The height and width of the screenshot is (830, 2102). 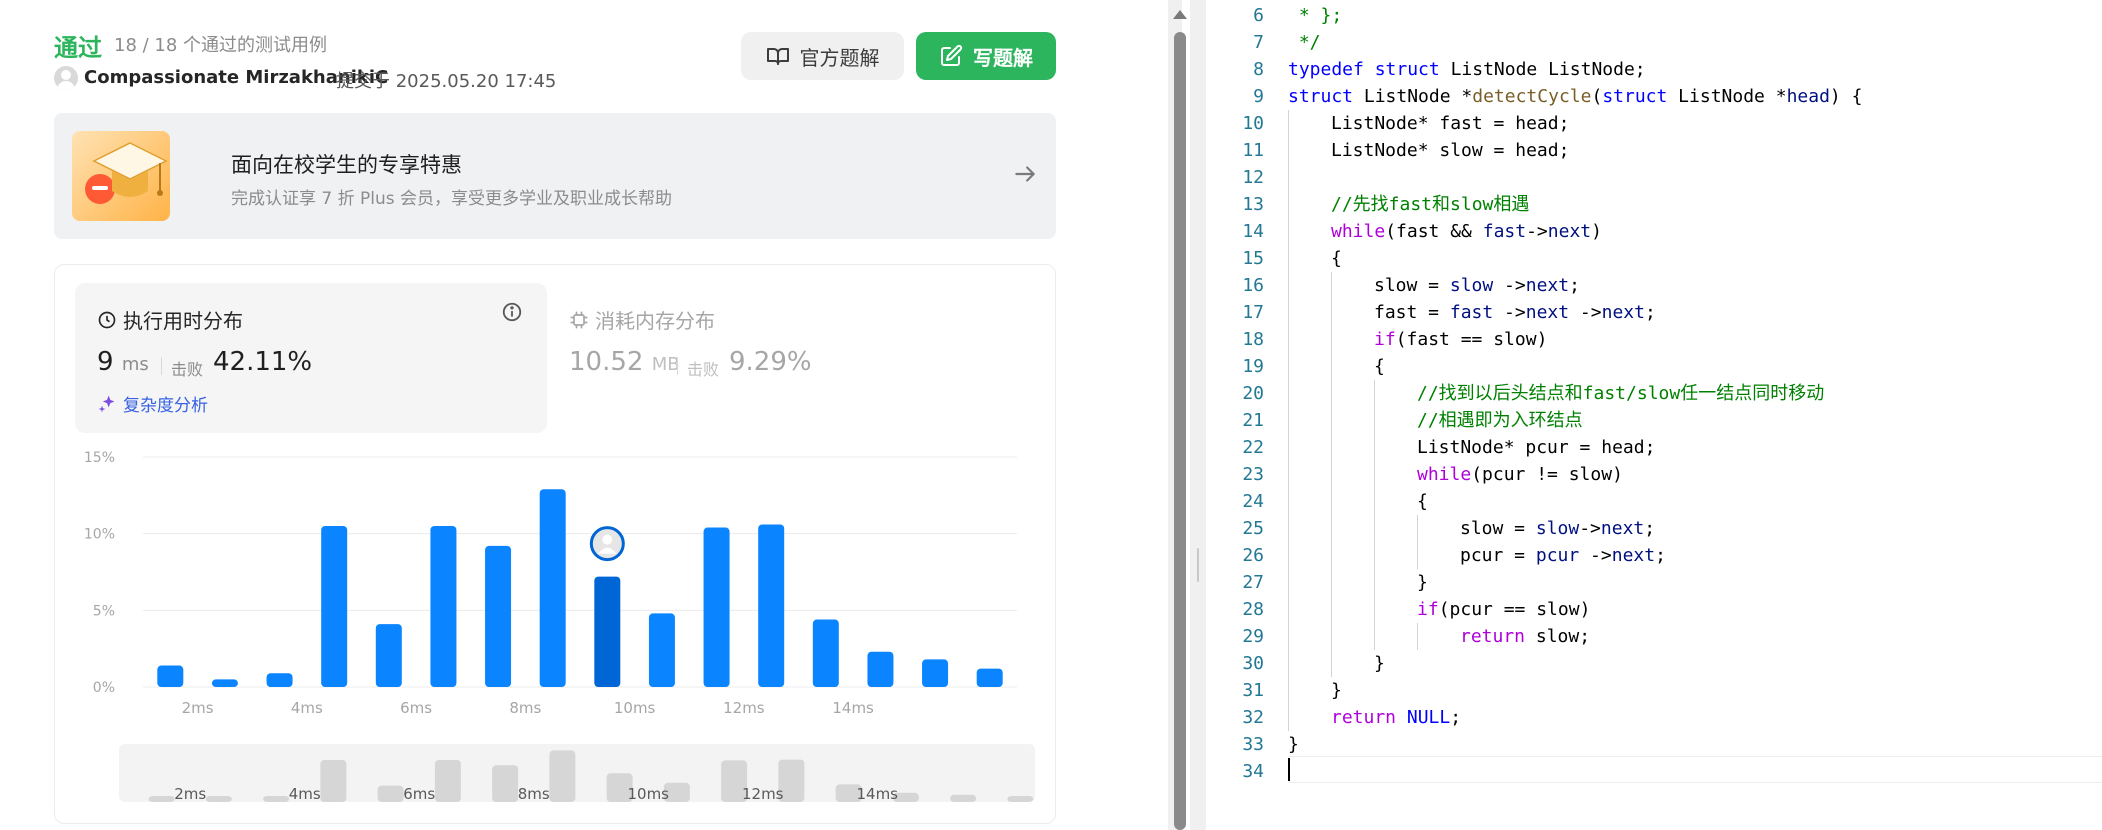 I want to click on code-line: 6 * };, so click(x=1654, y=15).